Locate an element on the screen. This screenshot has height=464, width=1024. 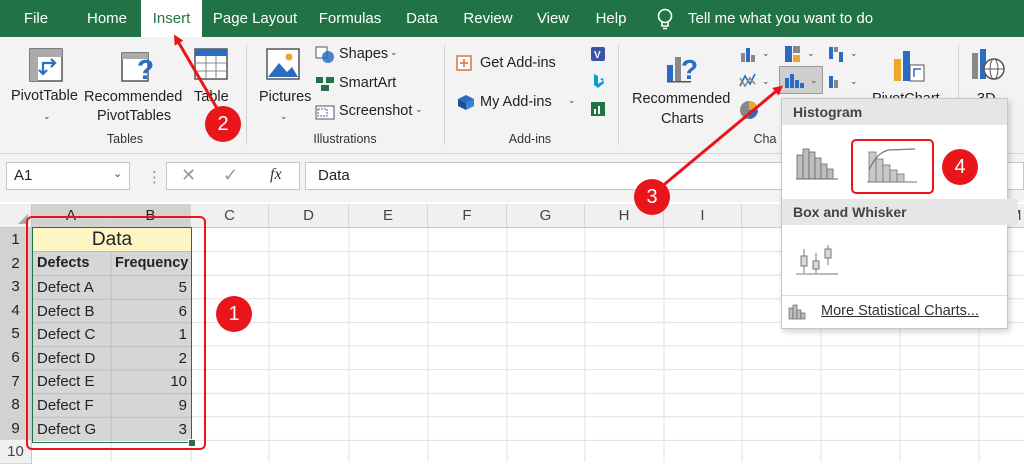
annotation-2: 2 is located at coordinates (223, 124).